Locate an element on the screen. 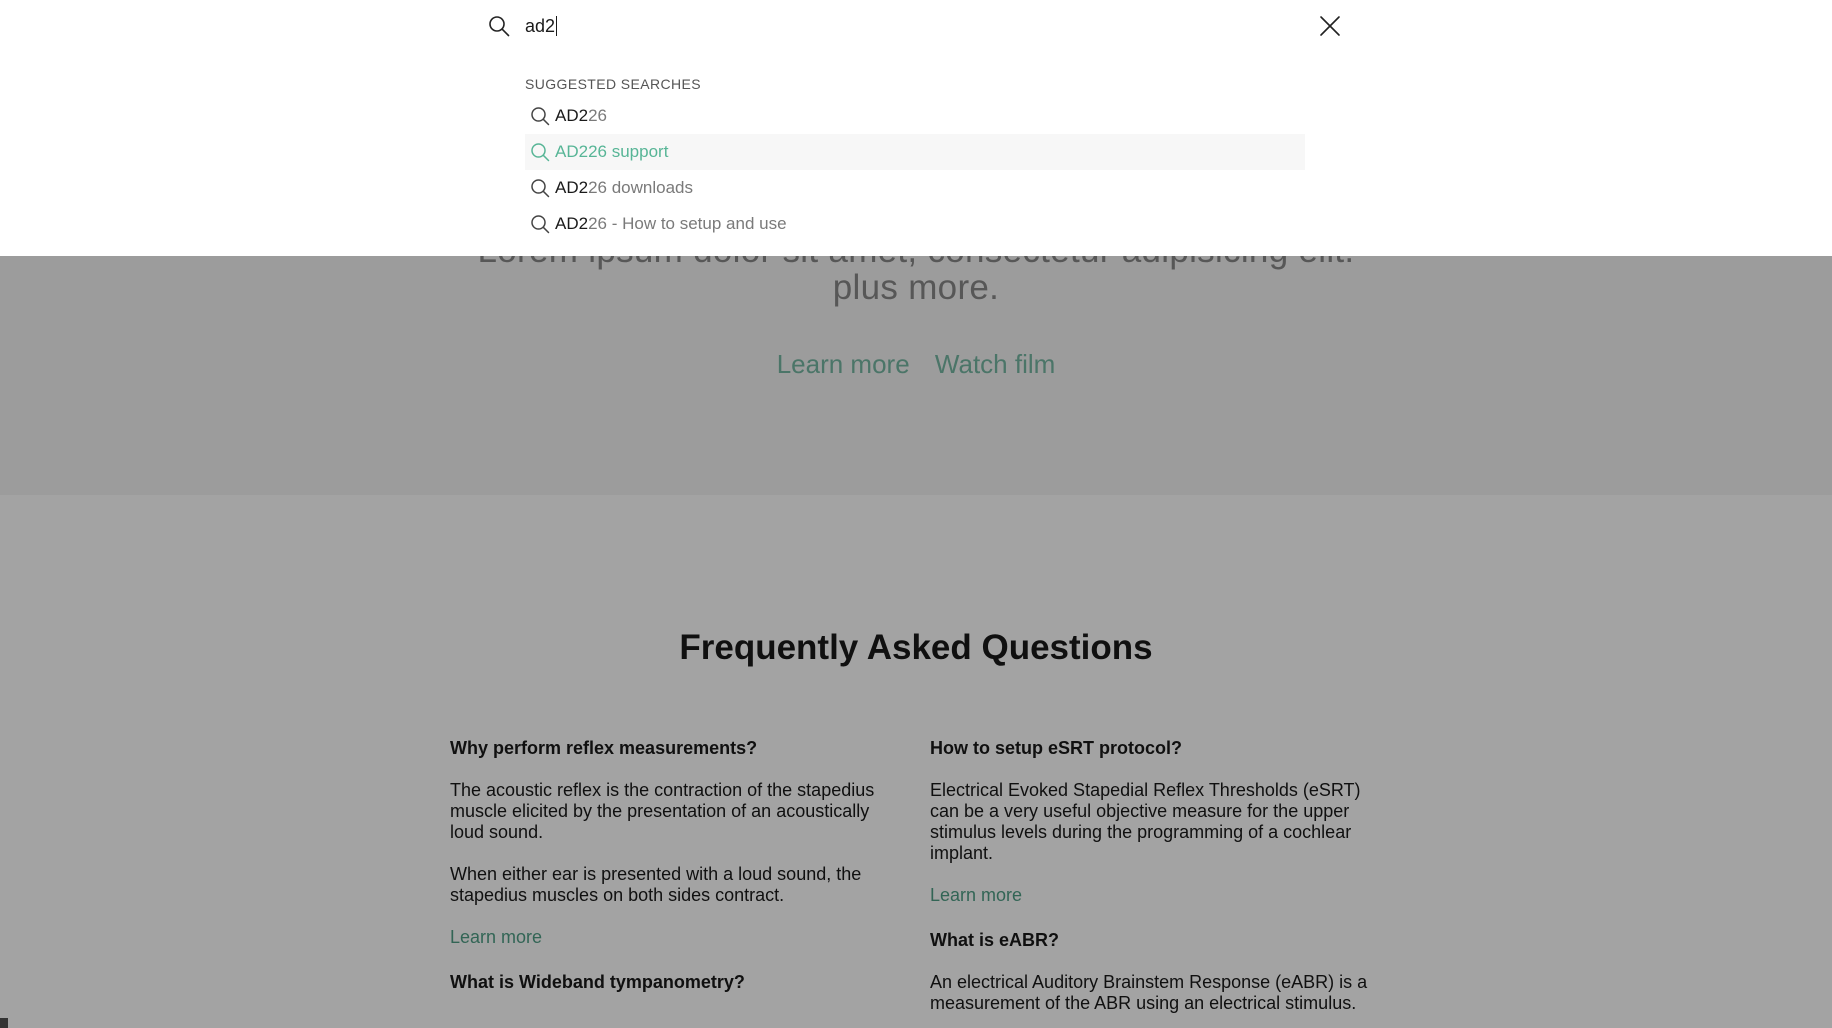  suggestion-rest-text: 26 support is located at coordinates (628, 151).